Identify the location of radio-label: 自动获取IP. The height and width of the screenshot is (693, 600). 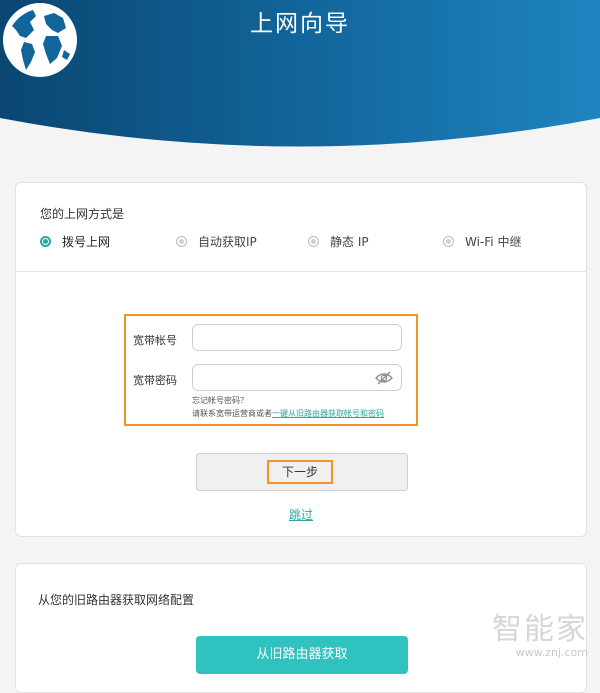
(227, 242).